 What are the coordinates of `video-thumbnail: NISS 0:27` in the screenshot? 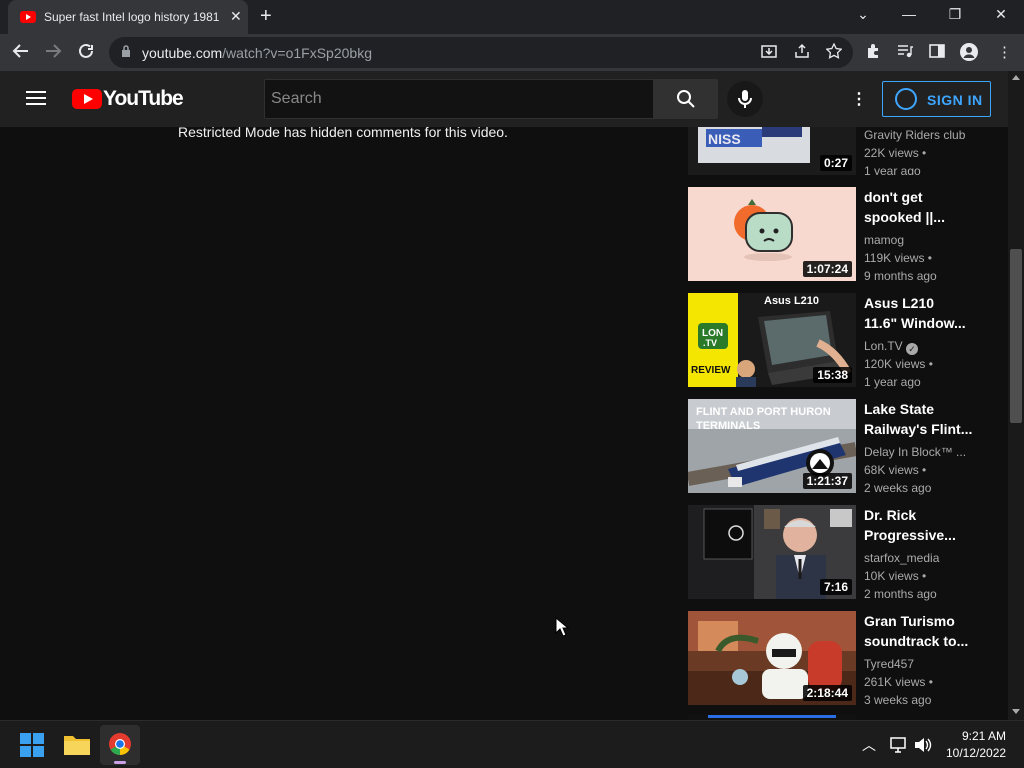 It's located at (772, 151).